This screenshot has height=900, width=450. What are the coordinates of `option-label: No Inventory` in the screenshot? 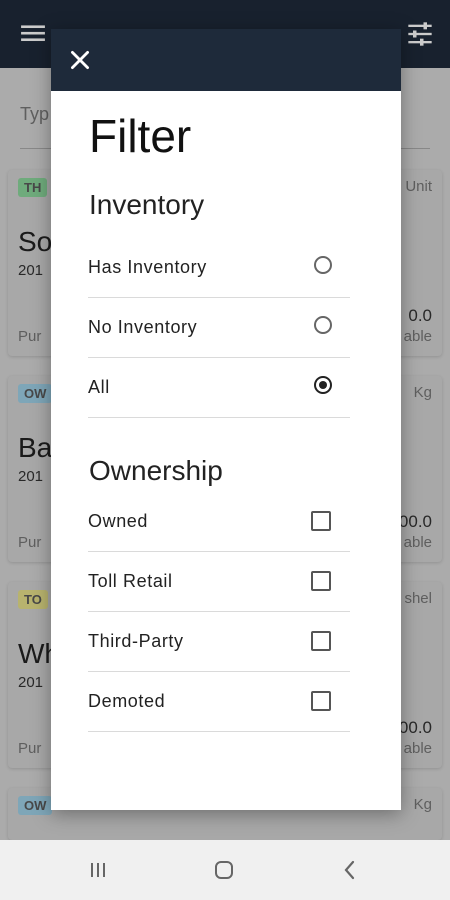 It's located at (143, 327).